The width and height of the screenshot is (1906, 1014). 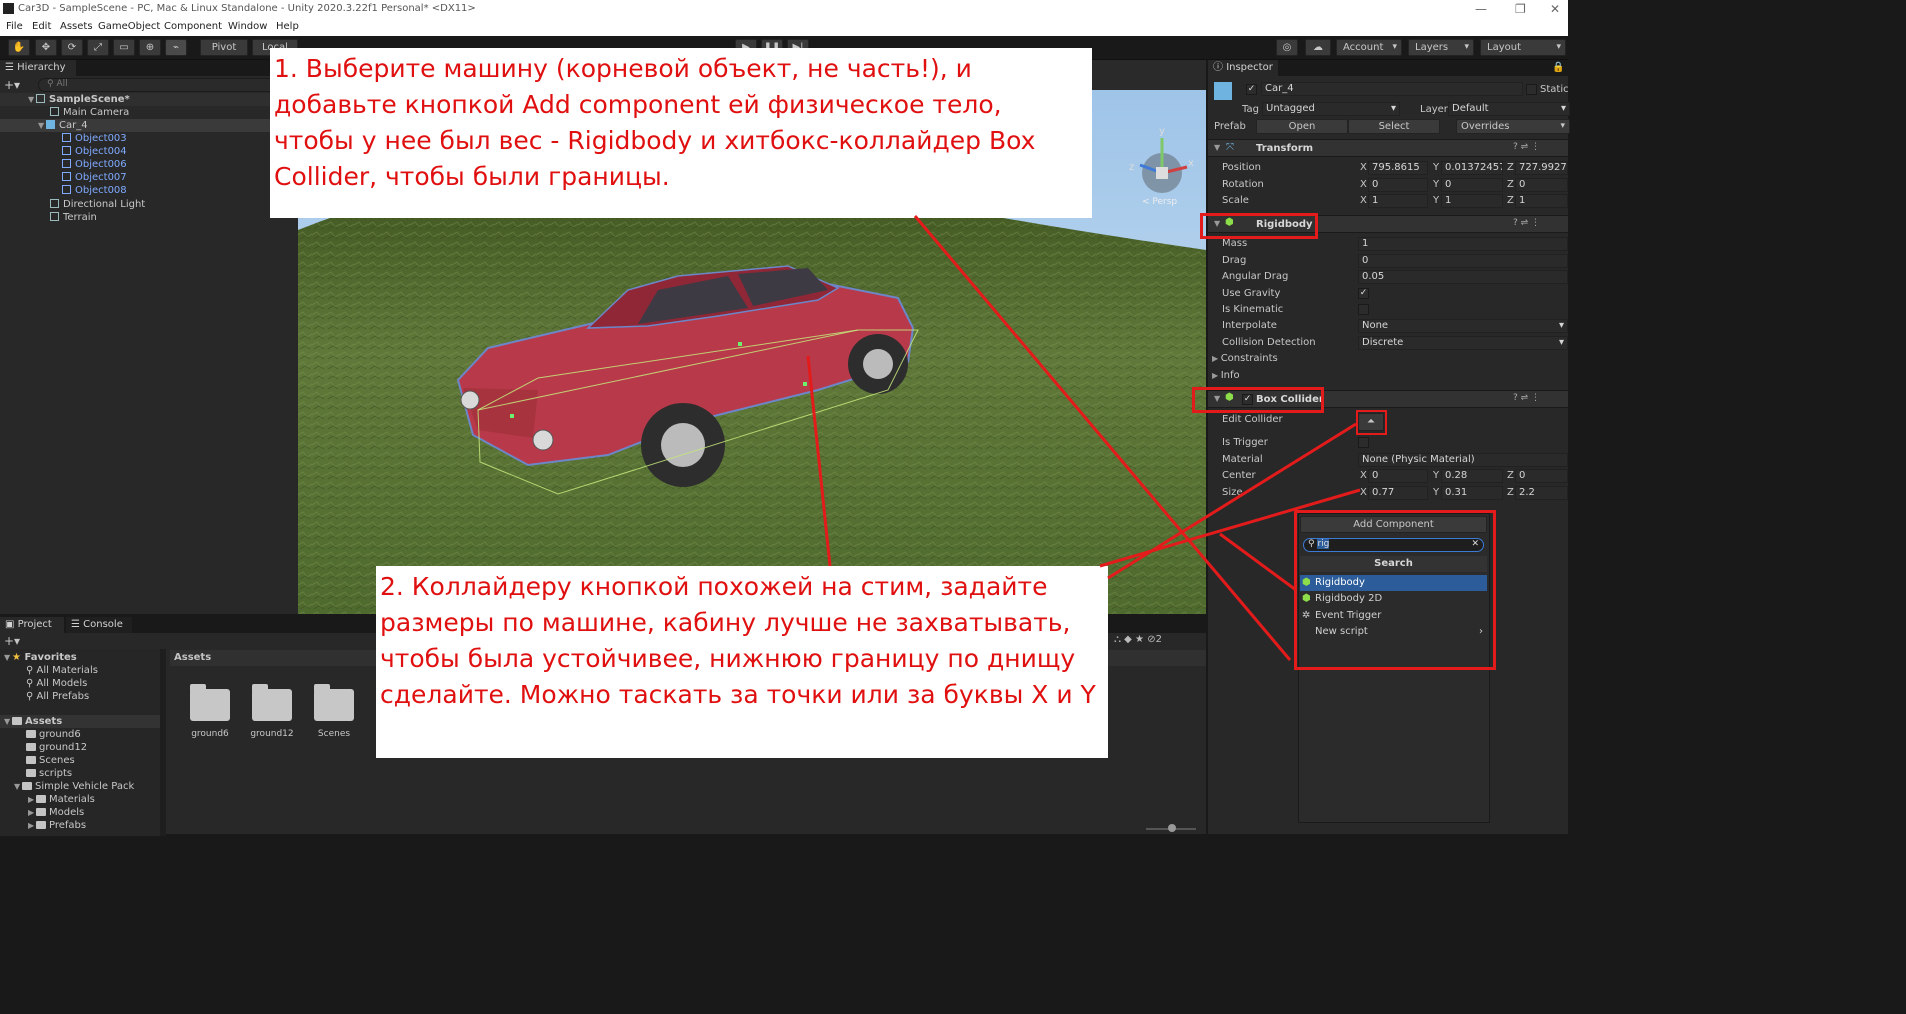 I want to click on annotation-arrows, so click(x=1083, y=438).